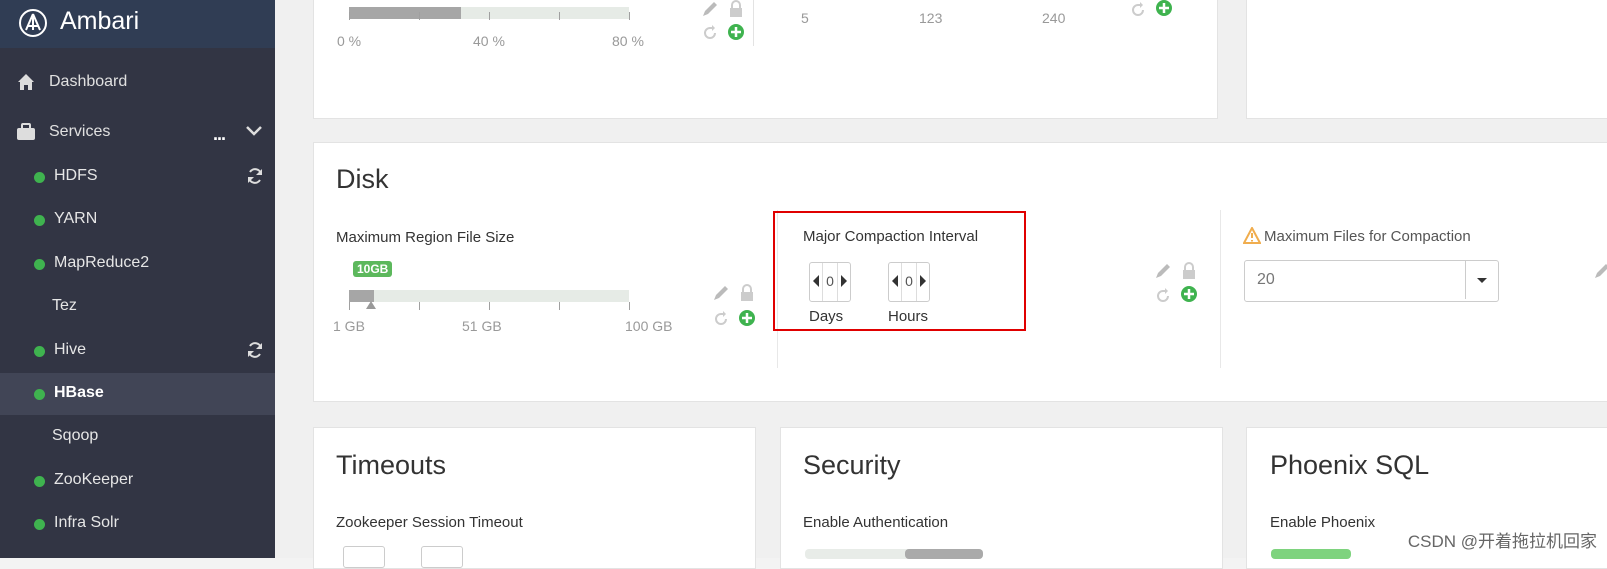 This screenshot has height=569, width=1607. I want to click on section-title-timeouts: Timeouts, so click(391, 465).